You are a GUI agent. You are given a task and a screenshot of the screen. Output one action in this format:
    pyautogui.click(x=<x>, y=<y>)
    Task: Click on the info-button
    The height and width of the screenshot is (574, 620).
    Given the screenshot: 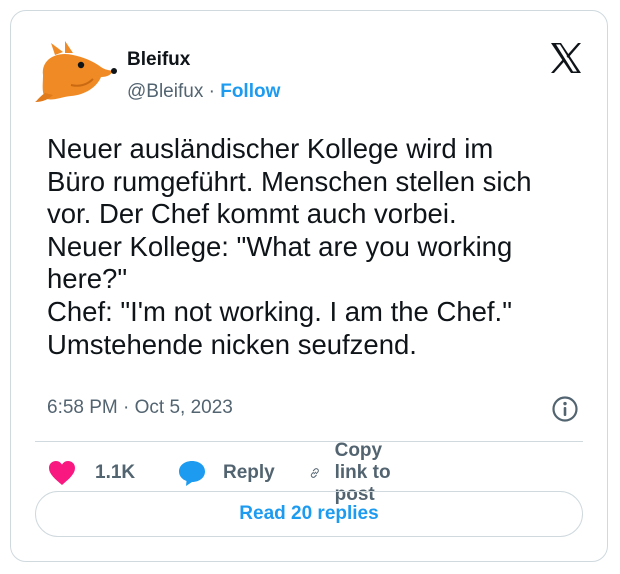 What is the action you would take?
    pyautogui.click(x=565, y=409)
    